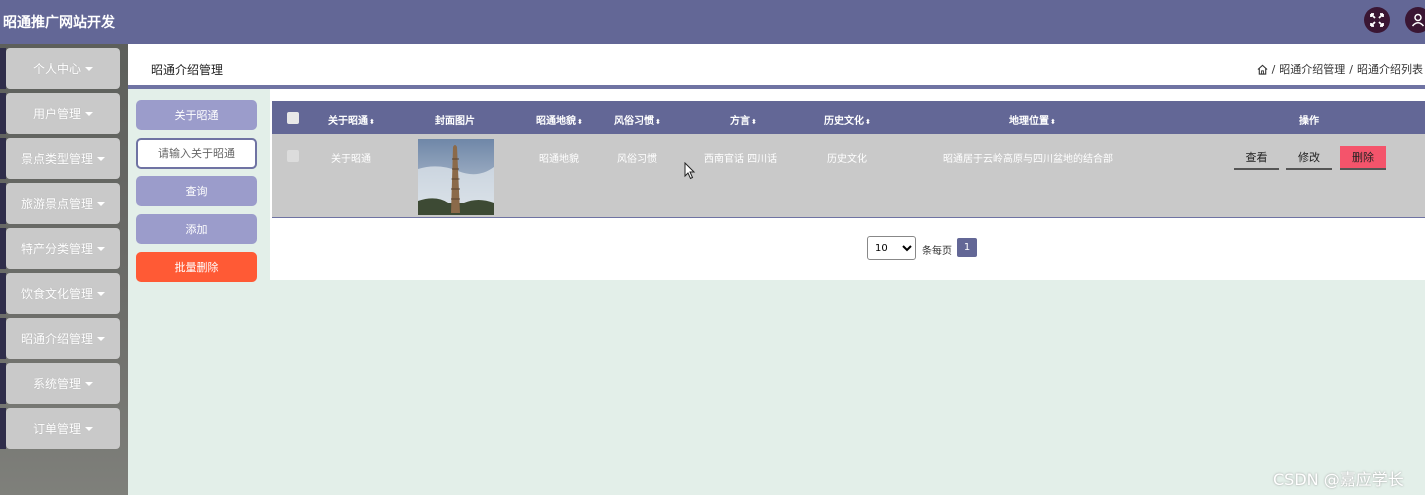 This screenshot has width=1425, height=495. What do you see at coordinates (690, 171) in the screenshot?
I see `mouse-cursor-icon` at bounding box center [690, 171].